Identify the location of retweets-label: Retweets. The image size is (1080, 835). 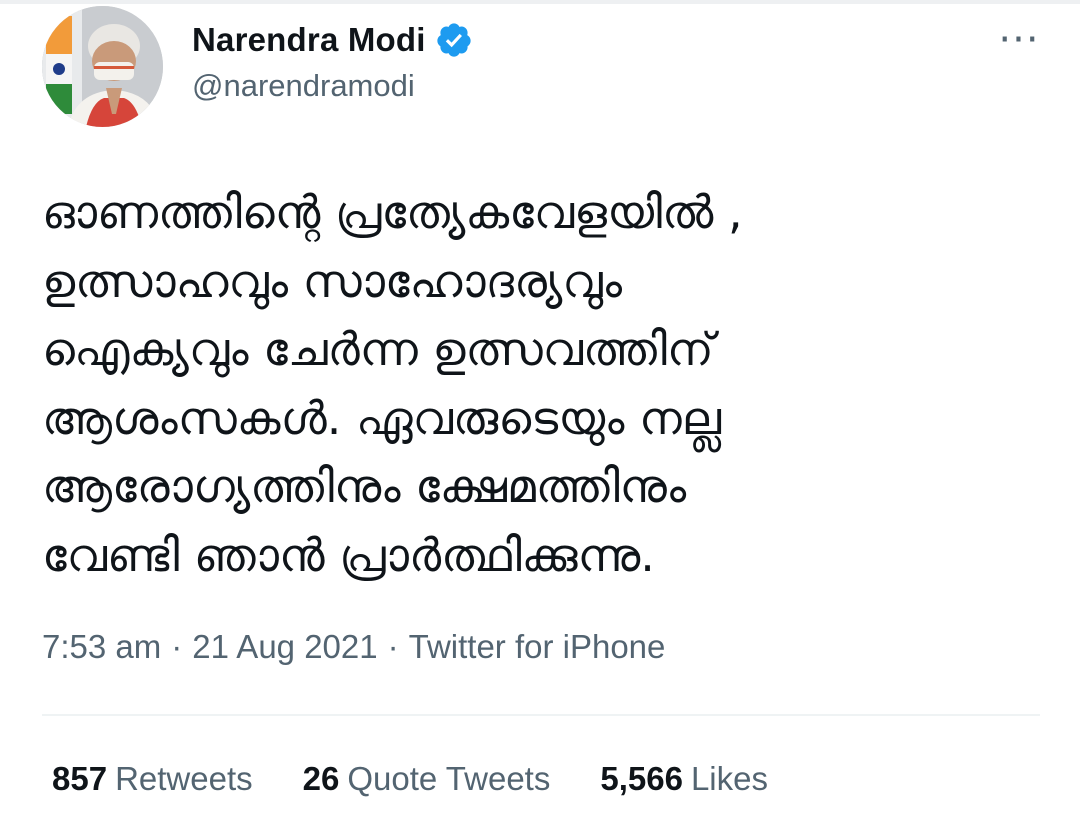
(184, 778).